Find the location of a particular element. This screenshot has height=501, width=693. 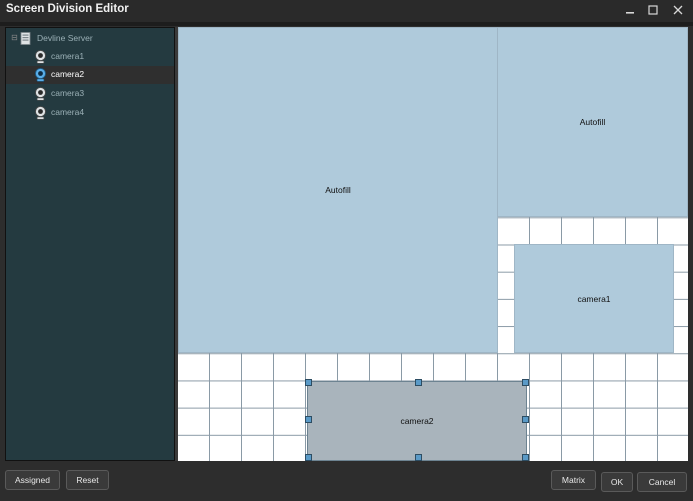

camera-label: camera3 is located at coordinates (68, 93).